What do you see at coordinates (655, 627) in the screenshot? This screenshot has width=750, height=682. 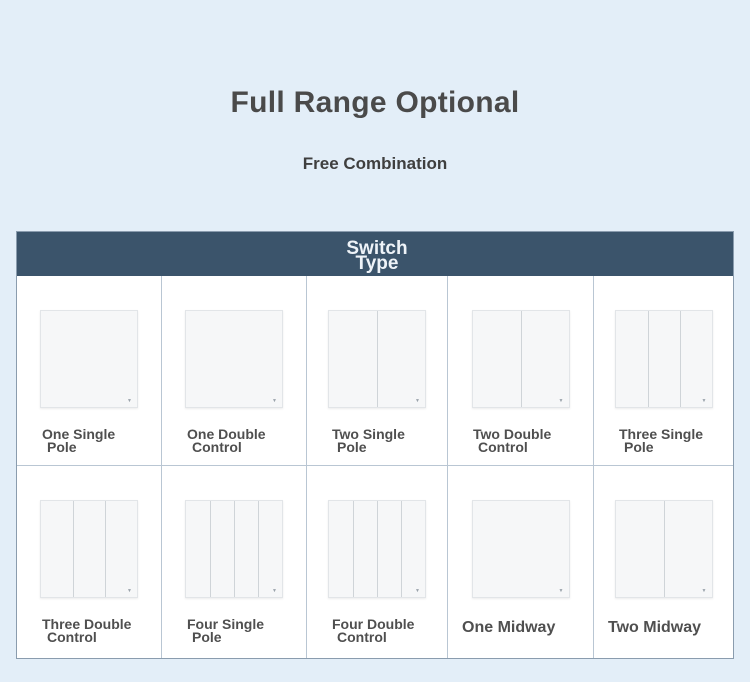 I see `switch-option-label-line1: Two Midway` at bounding box center [655, 627].